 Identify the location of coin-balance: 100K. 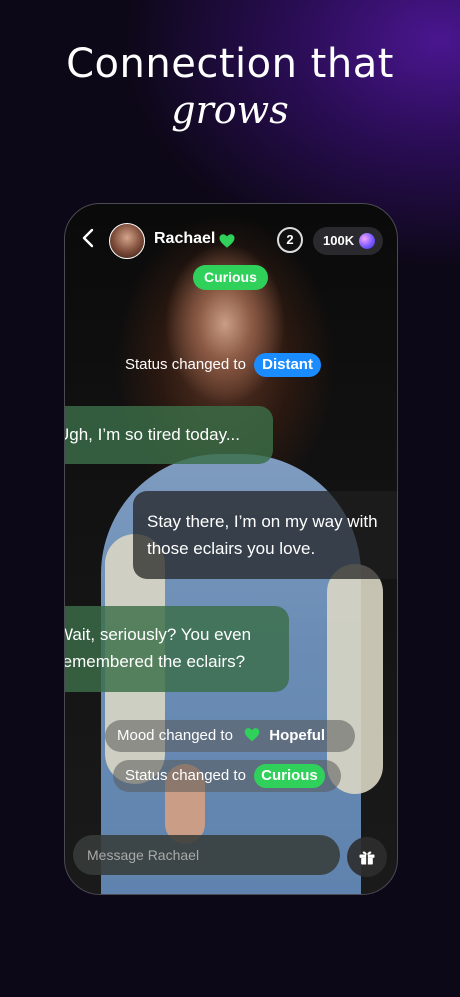
(348, 241).